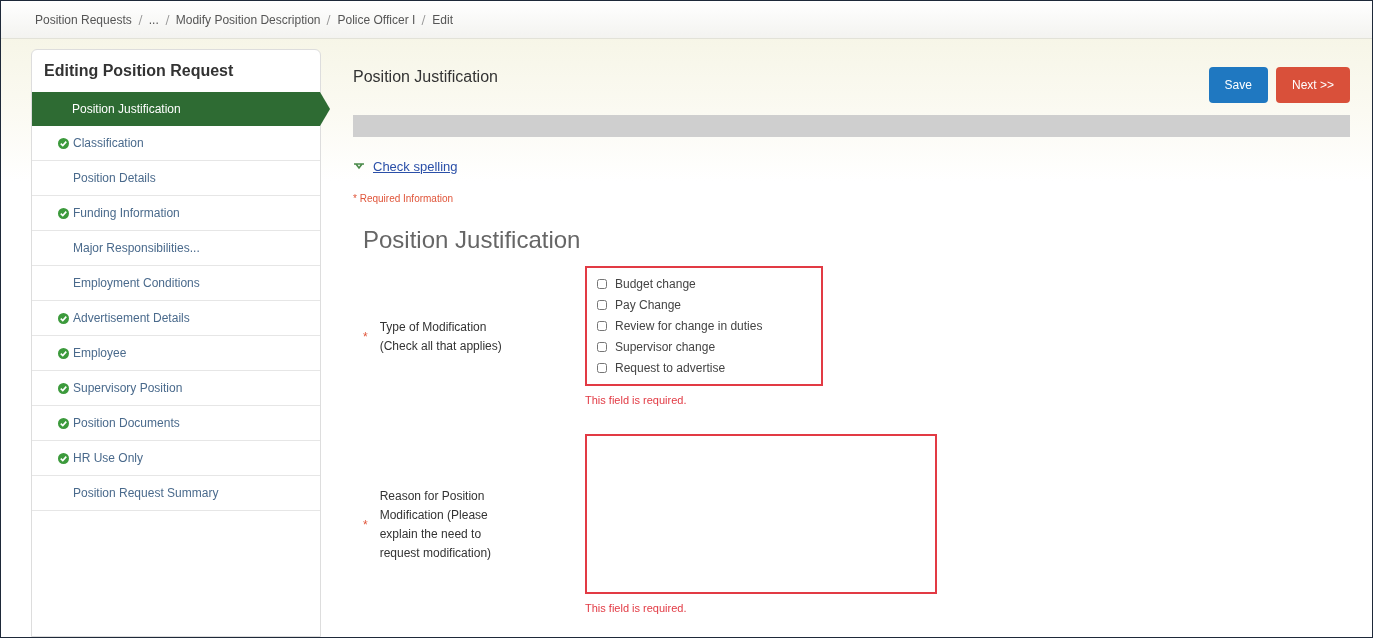  What do you see at coordinates (376, 19) in the screenshot?
I see `breadcrumb-link: Police Officer I` at bounding box center [376, 19].